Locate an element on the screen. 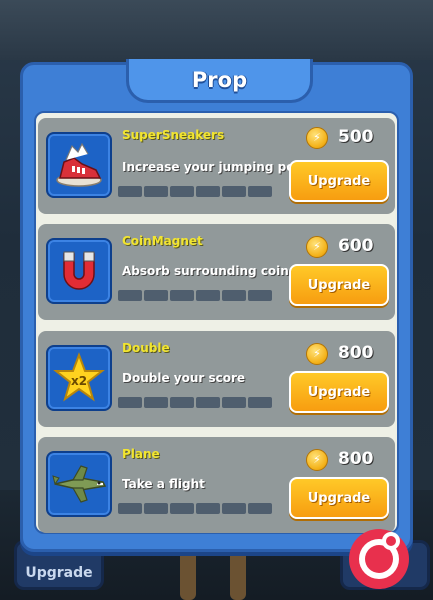 The width and height of the screenshot is (433, 600). star-badge-text: x2 is located at coordinates (79, 381).